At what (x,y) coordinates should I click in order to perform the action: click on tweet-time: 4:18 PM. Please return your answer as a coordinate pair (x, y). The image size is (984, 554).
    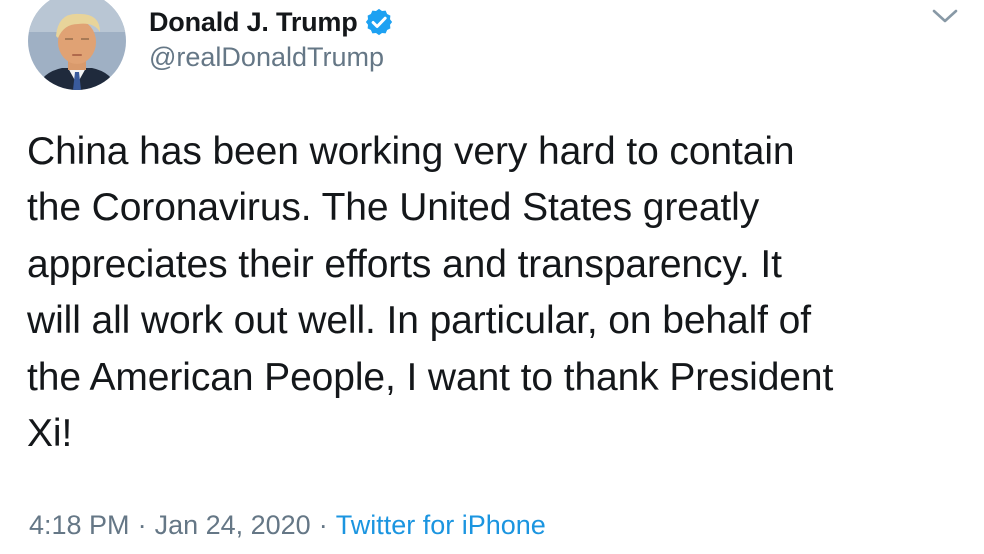
    Looking at the image, I should click on (79, 525).